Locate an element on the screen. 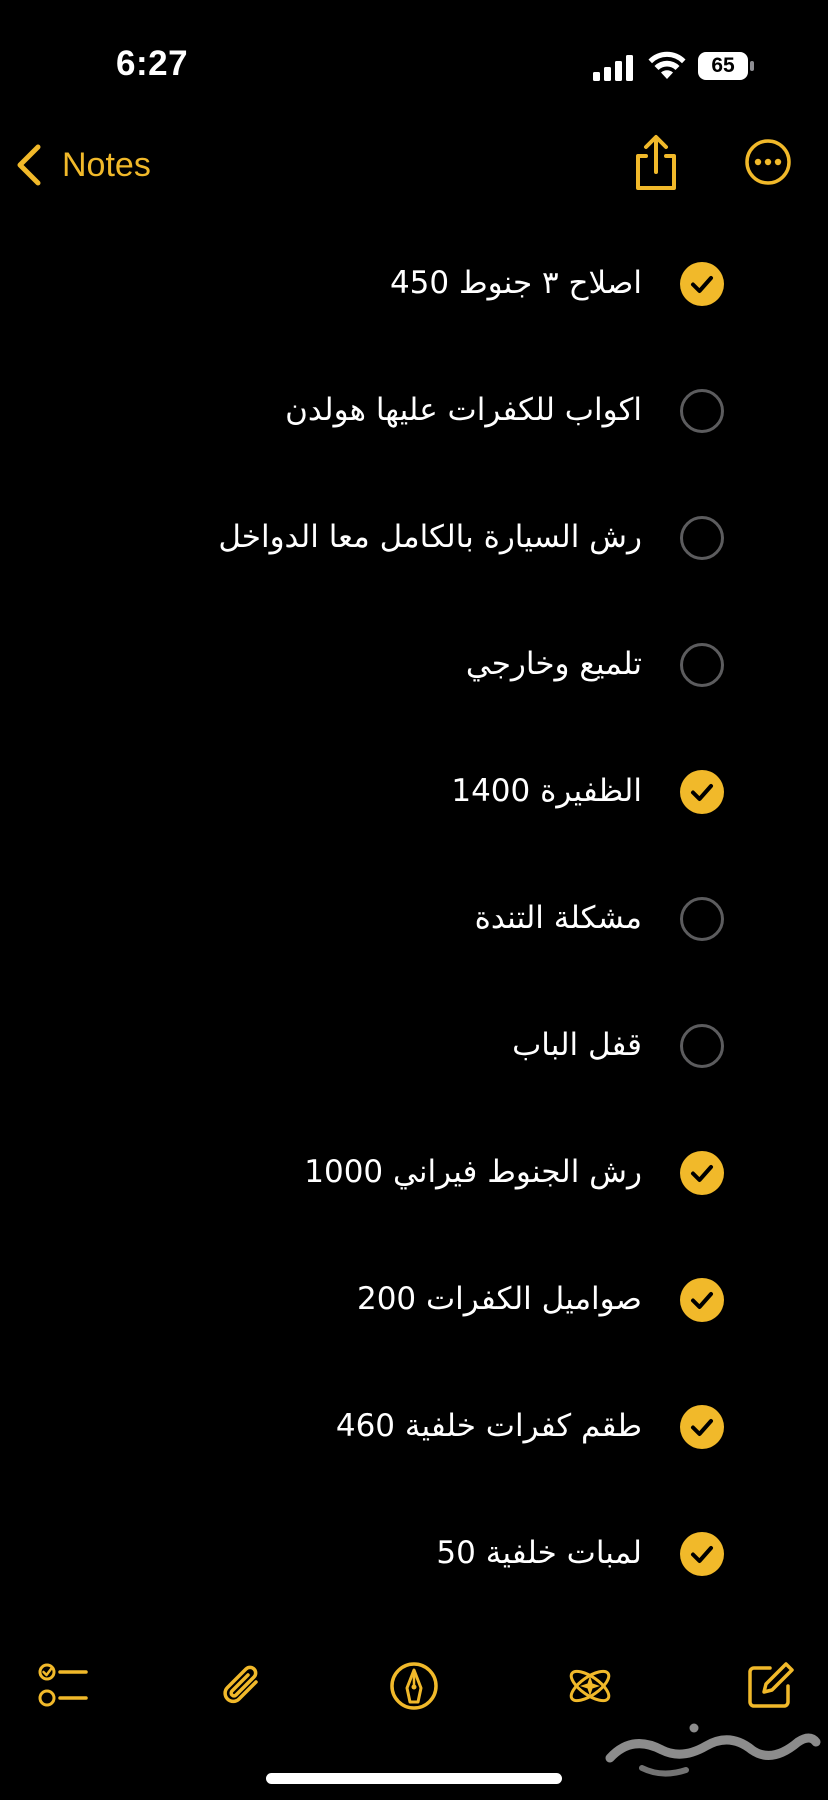  checklist-item-text: رش السيارة بالكامل معا الدواخل is located at coordinates (430, 537).